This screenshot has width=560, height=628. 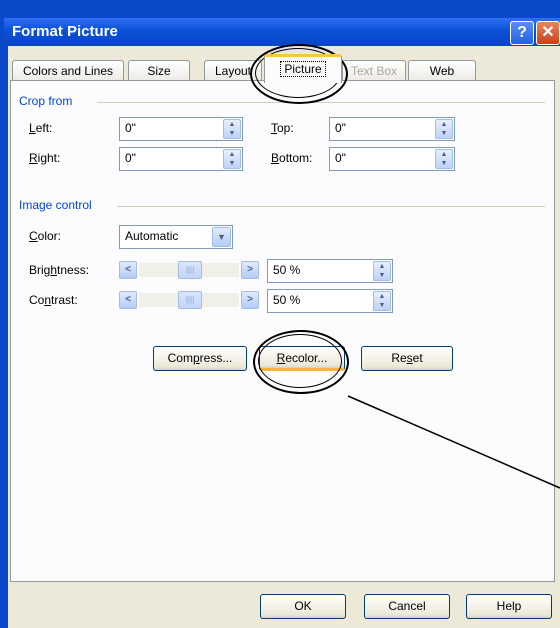 What do you see at coordinates (453, 442) in the screenshot?
I see `pointer-line` at bounding box center [453, 442].